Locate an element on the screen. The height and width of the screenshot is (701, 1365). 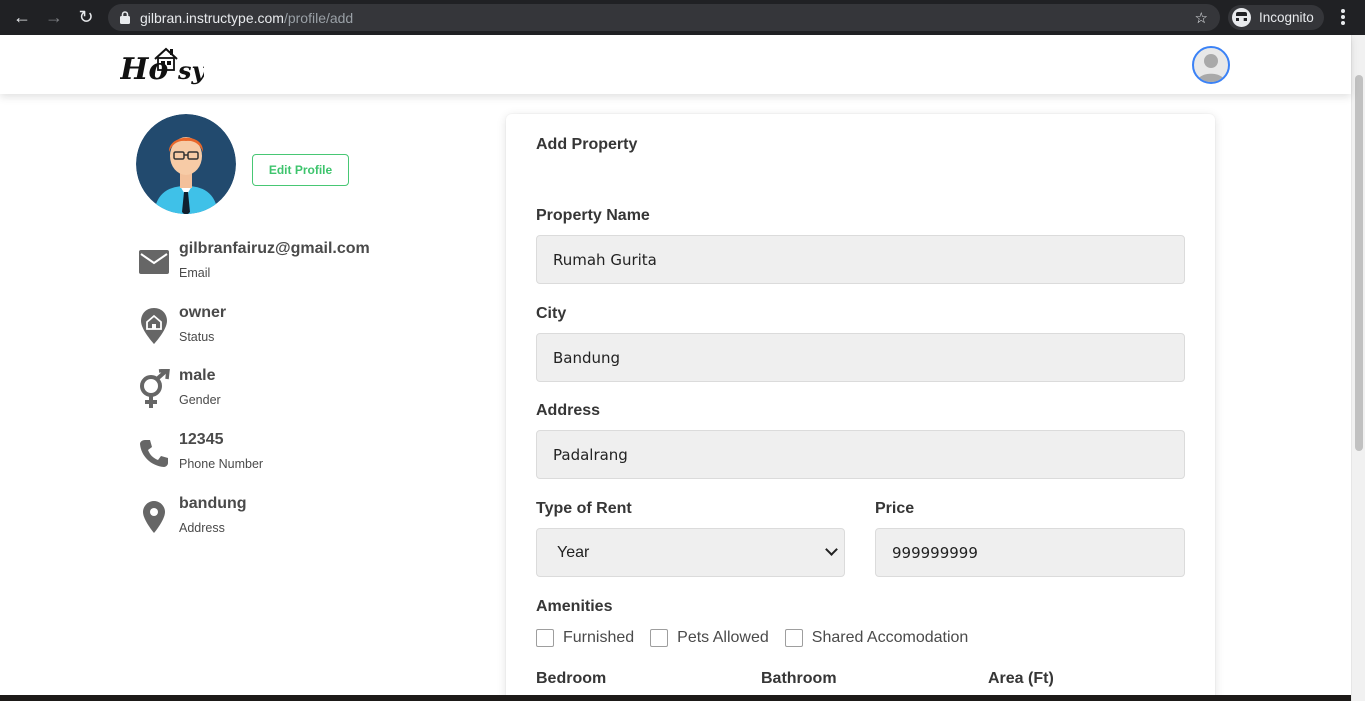
shared-accomodation-label: Shared Accomodation is located at coordinates (890, 637).